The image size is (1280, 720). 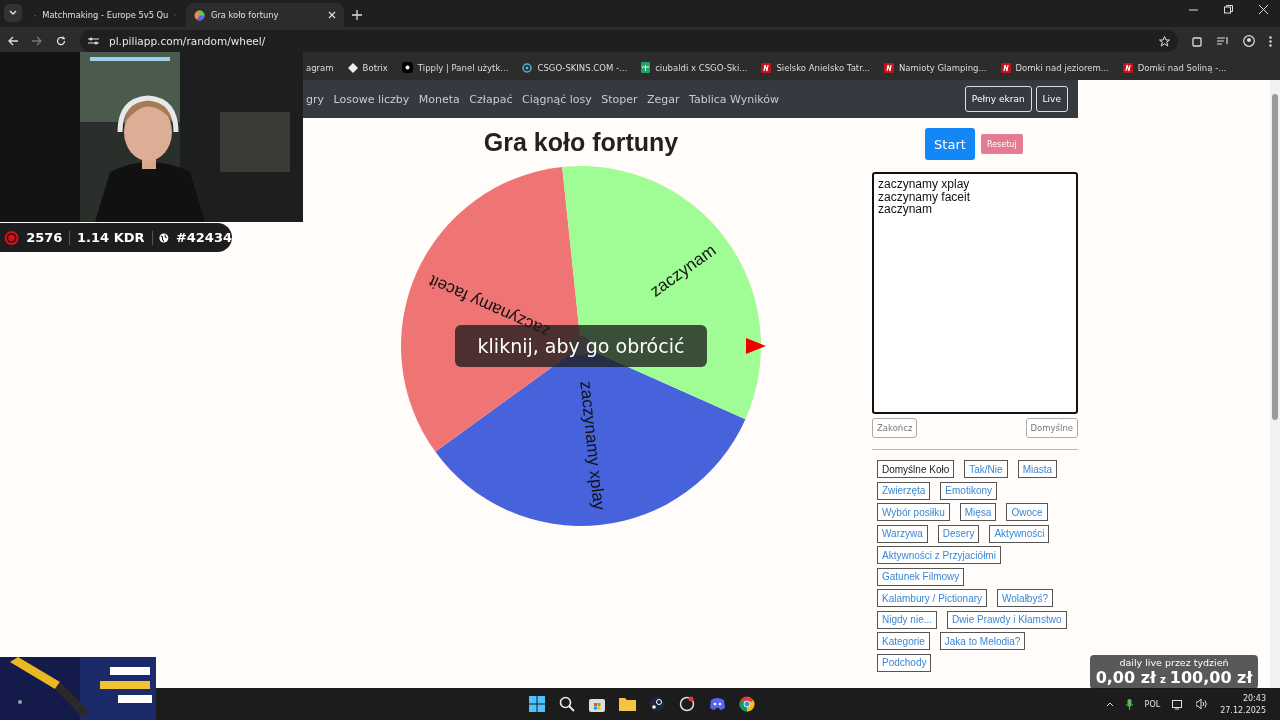 What do you see at coordinates (439, 99) in the screenshot?
I see `nav-link: Moneta` at bounding box center [439, 99].